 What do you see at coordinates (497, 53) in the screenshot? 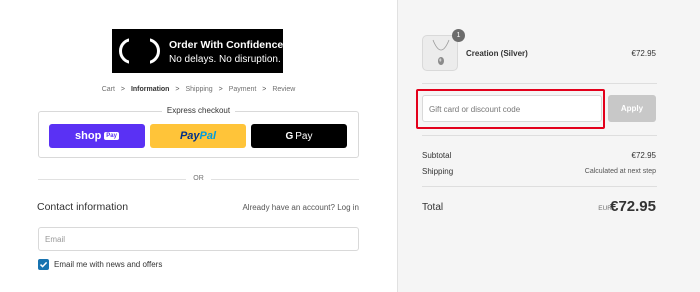
I see `product-name: Creation (Silver)` at bounding box center [497, 53].